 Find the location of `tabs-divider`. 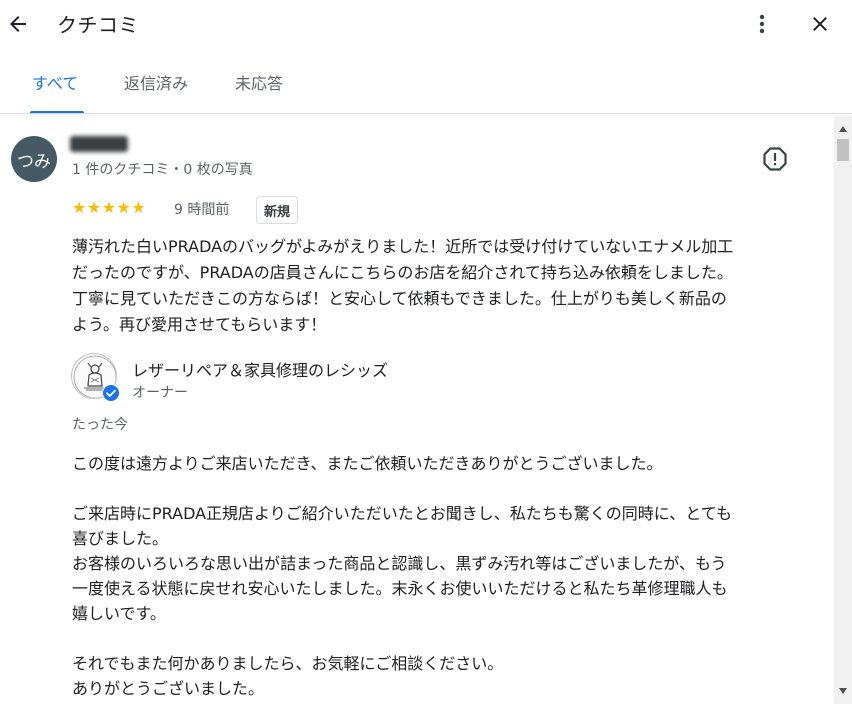

tabs-divider is located at coordinates (426, 113).